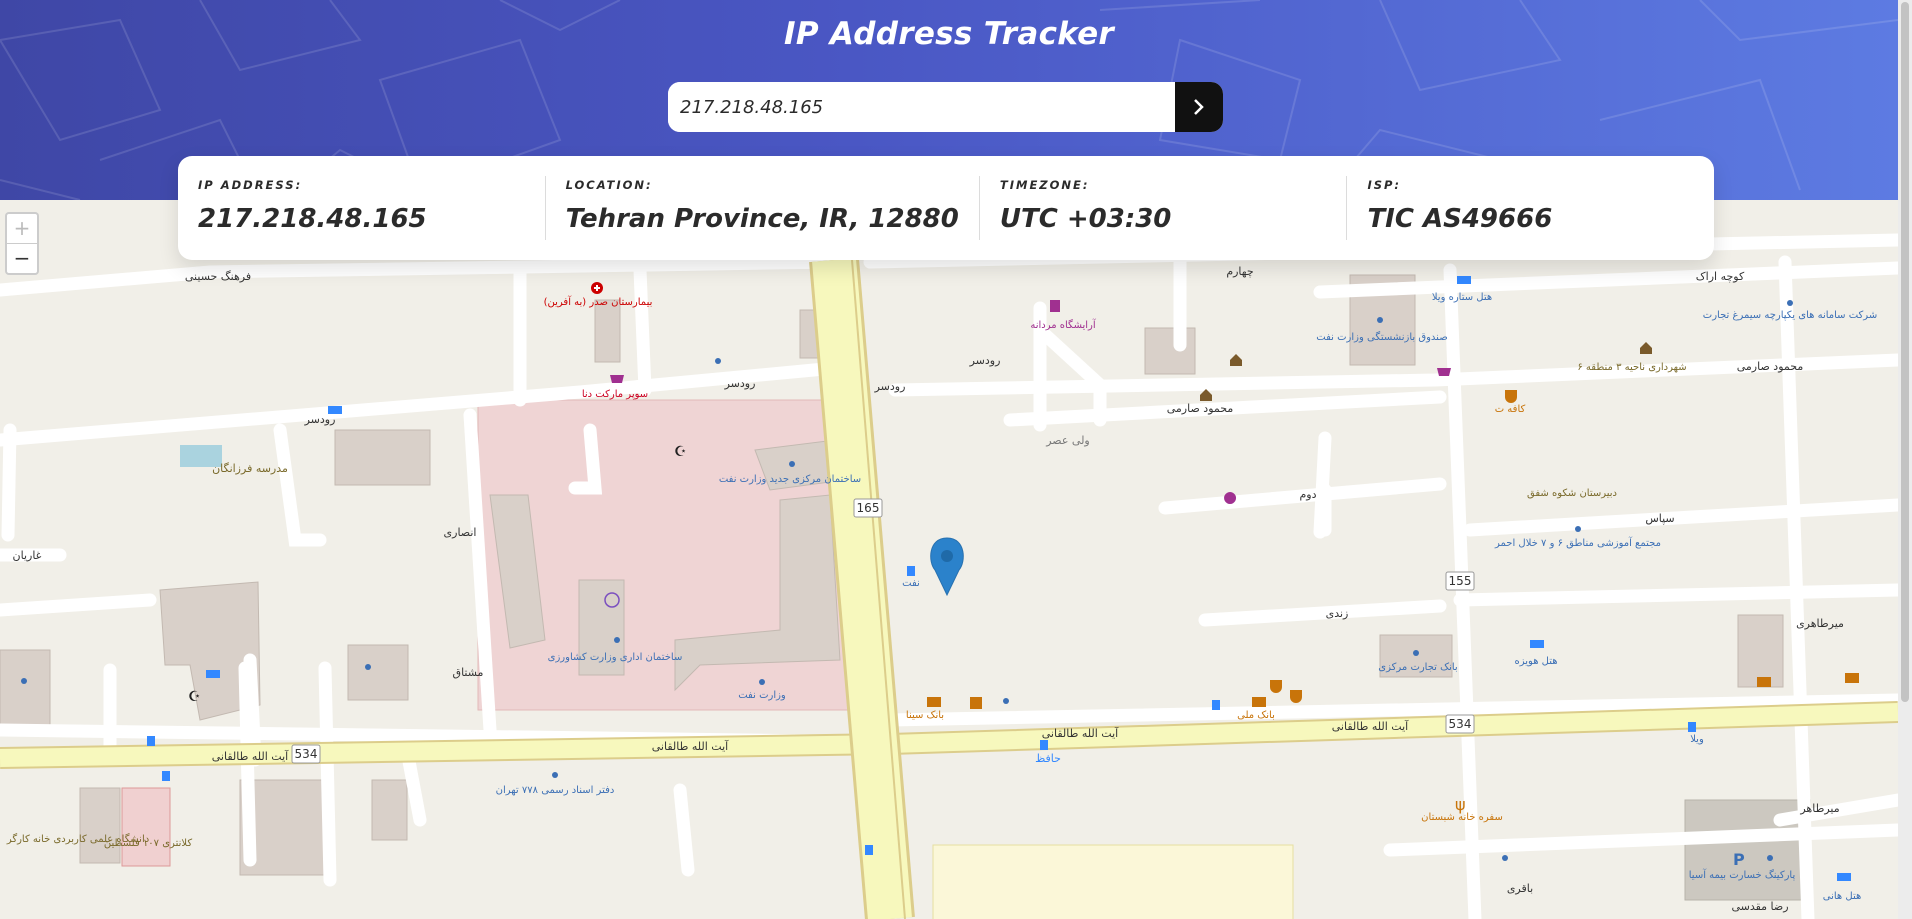  I want to click on zoom-in-button: +, so click(22, 229).